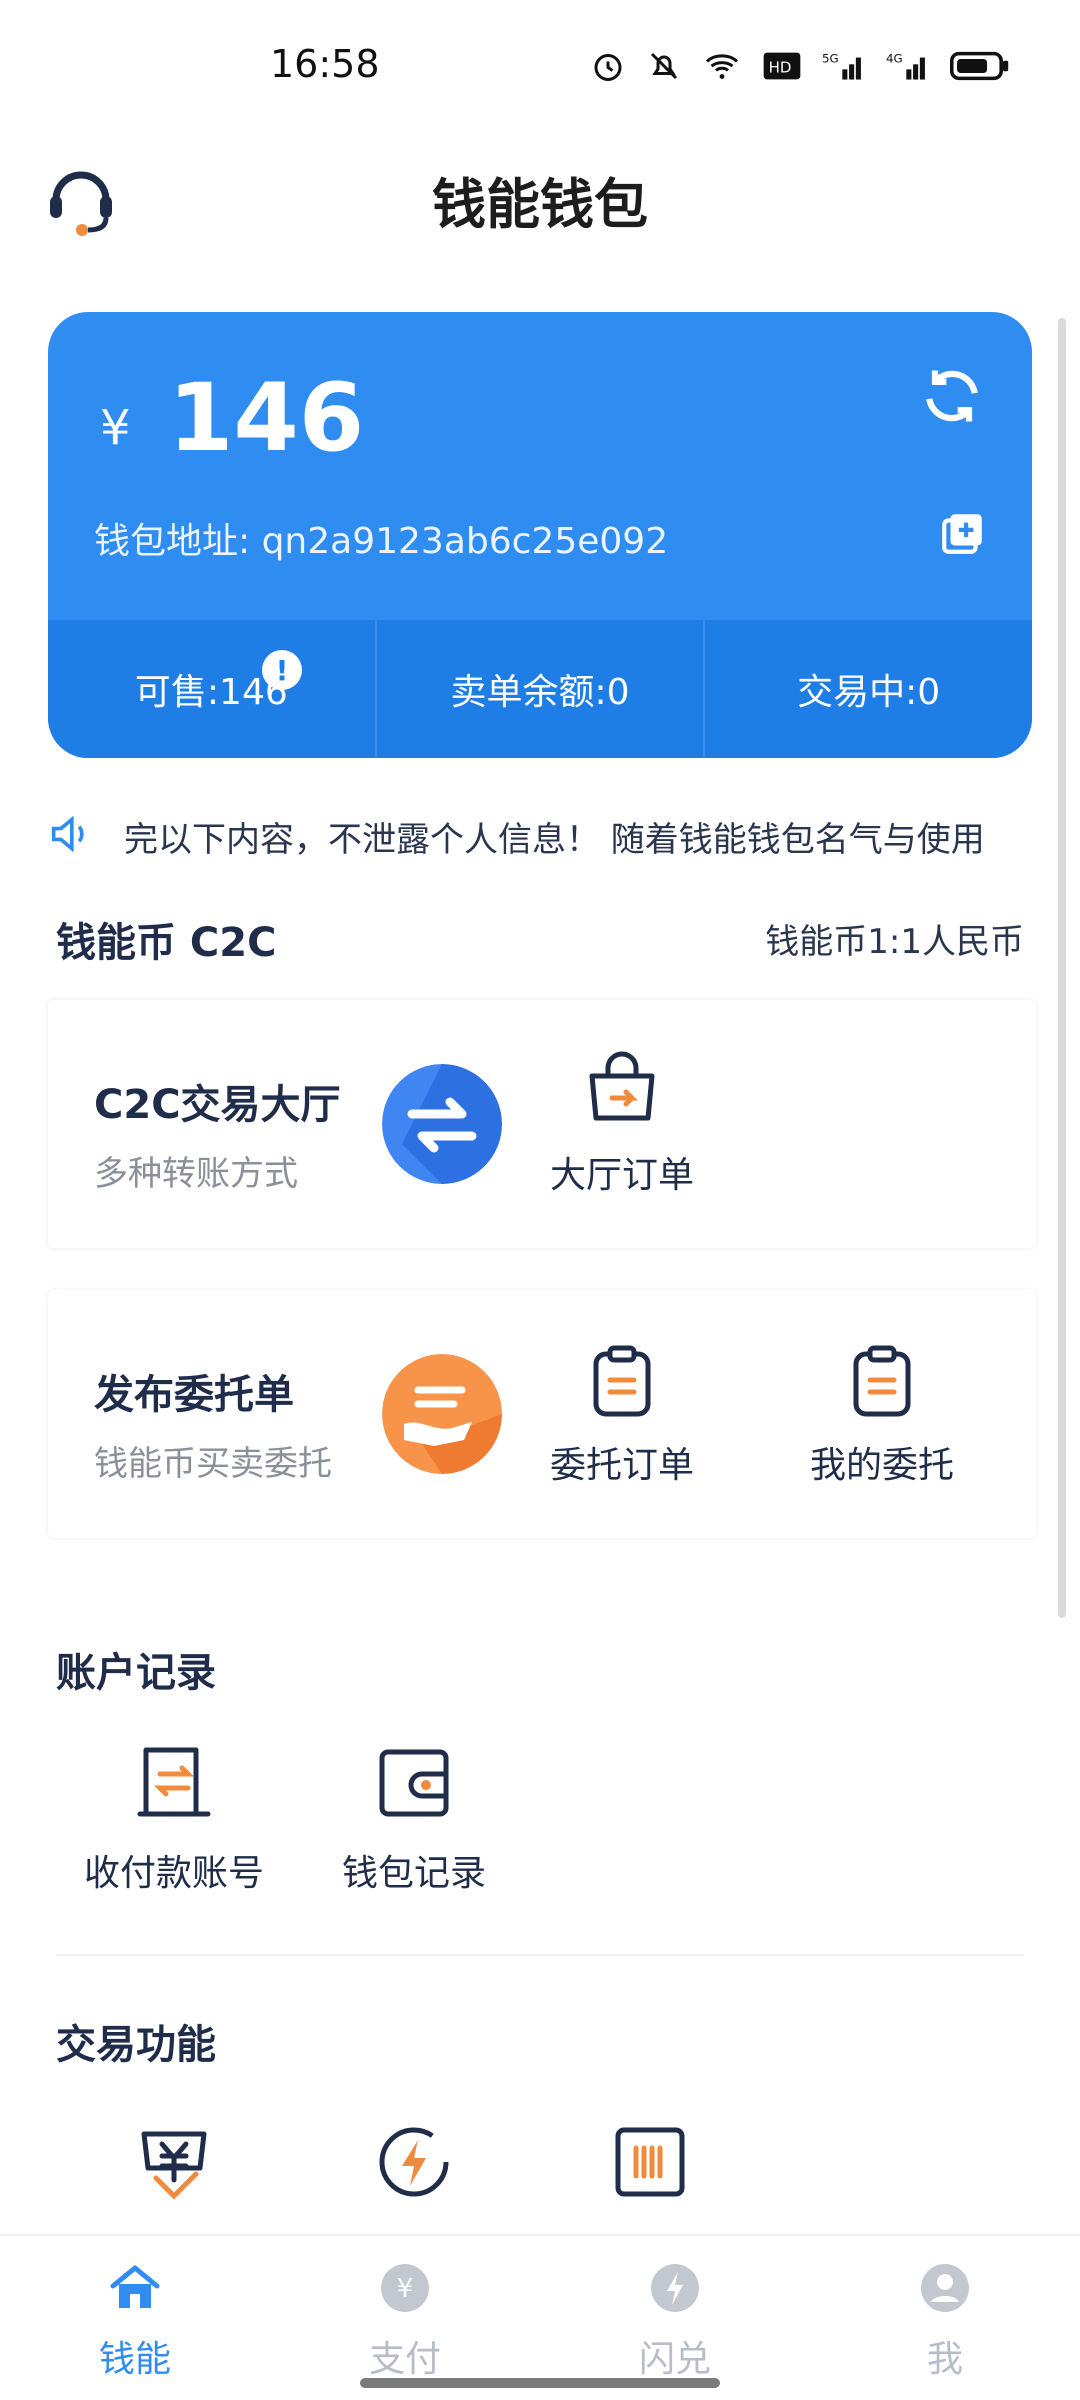 The width and height of the screenshot is (1080, 2400). What do you see at coordinates (1062, 968) in the screenshot?
I see `scrollbar` at bounding box center [1062, 968].